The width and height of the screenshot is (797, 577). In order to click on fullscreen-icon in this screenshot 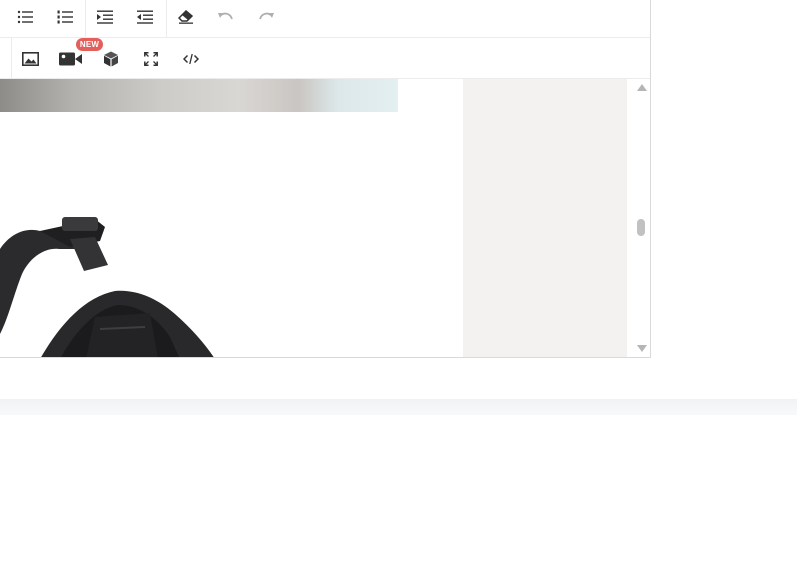, I will do `click(151, 59)`.